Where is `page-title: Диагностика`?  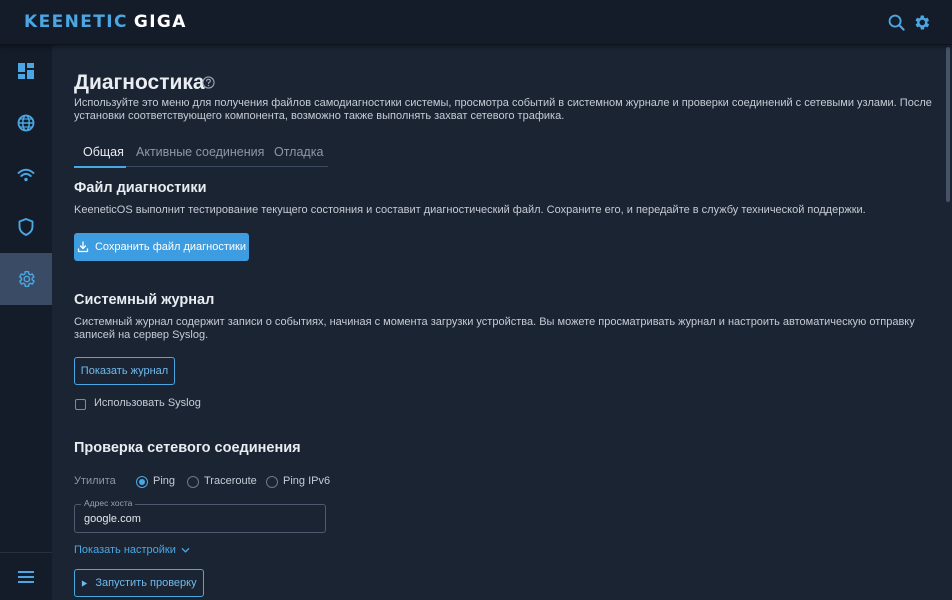 page-title: Диагностика is located at coordinates (139, 82).